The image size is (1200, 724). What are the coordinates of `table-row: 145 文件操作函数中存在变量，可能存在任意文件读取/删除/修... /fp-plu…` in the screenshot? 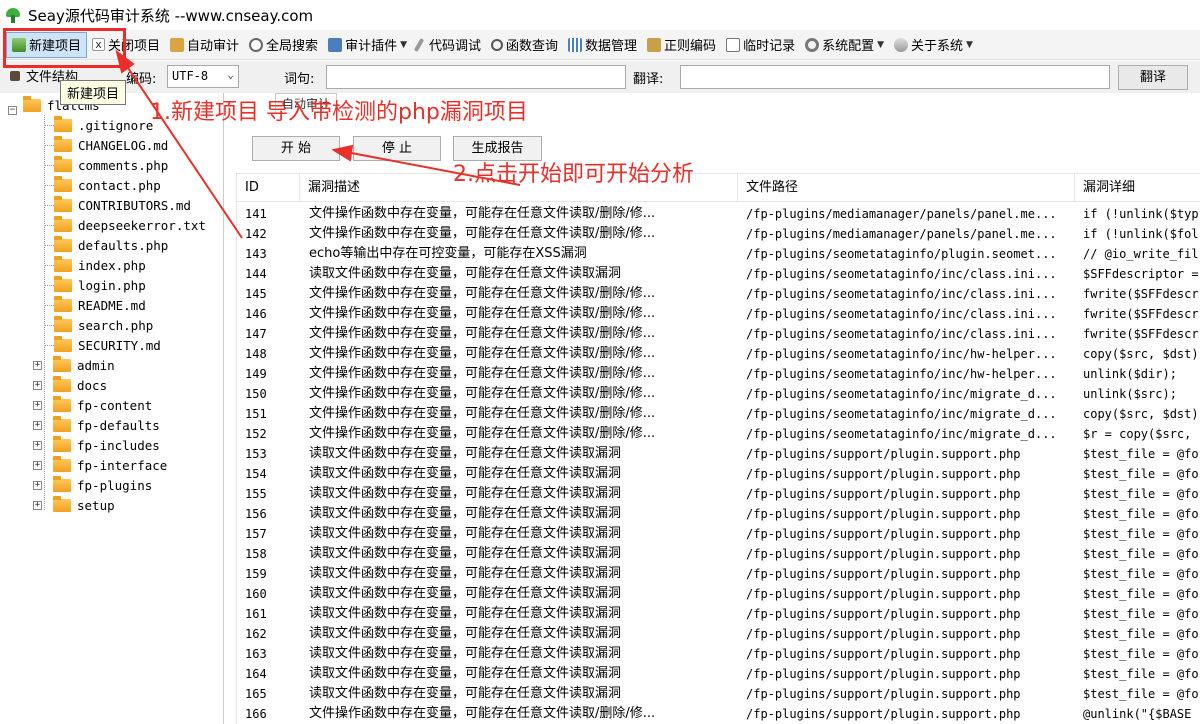 It's located at (718, 294).